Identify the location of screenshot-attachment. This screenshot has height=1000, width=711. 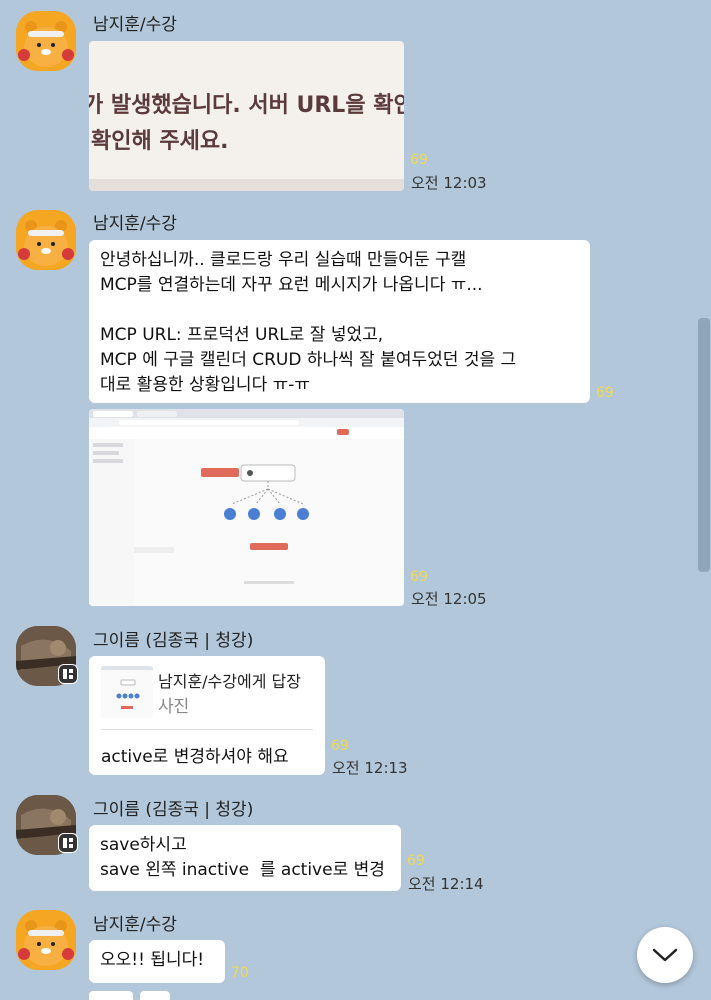
(246, 507).